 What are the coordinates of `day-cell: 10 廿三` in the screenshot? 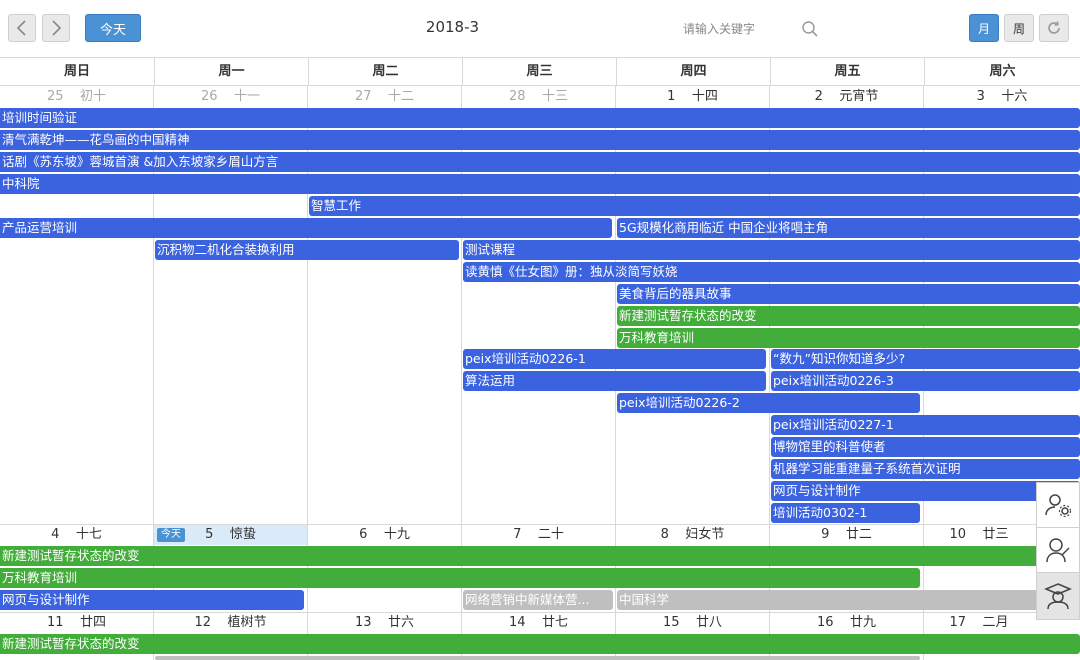 It's located at (979, 535).